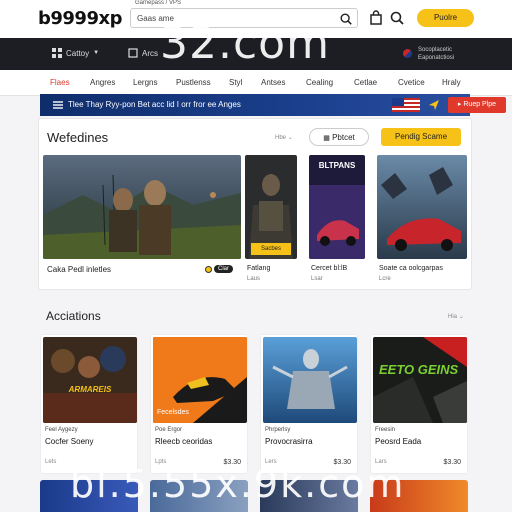  I want to click on chevron-down-icon: ⌄, so click(290, 138).